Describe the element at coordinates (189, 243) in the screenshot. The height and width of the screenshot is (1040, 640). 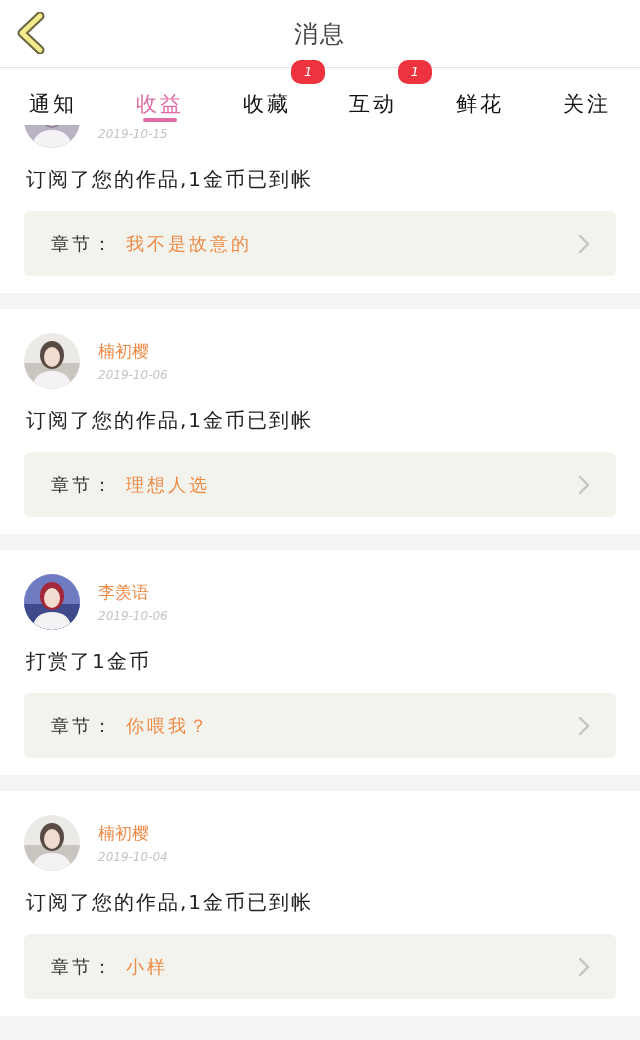
I see `chapter-title: 我不是故意的` at that location.